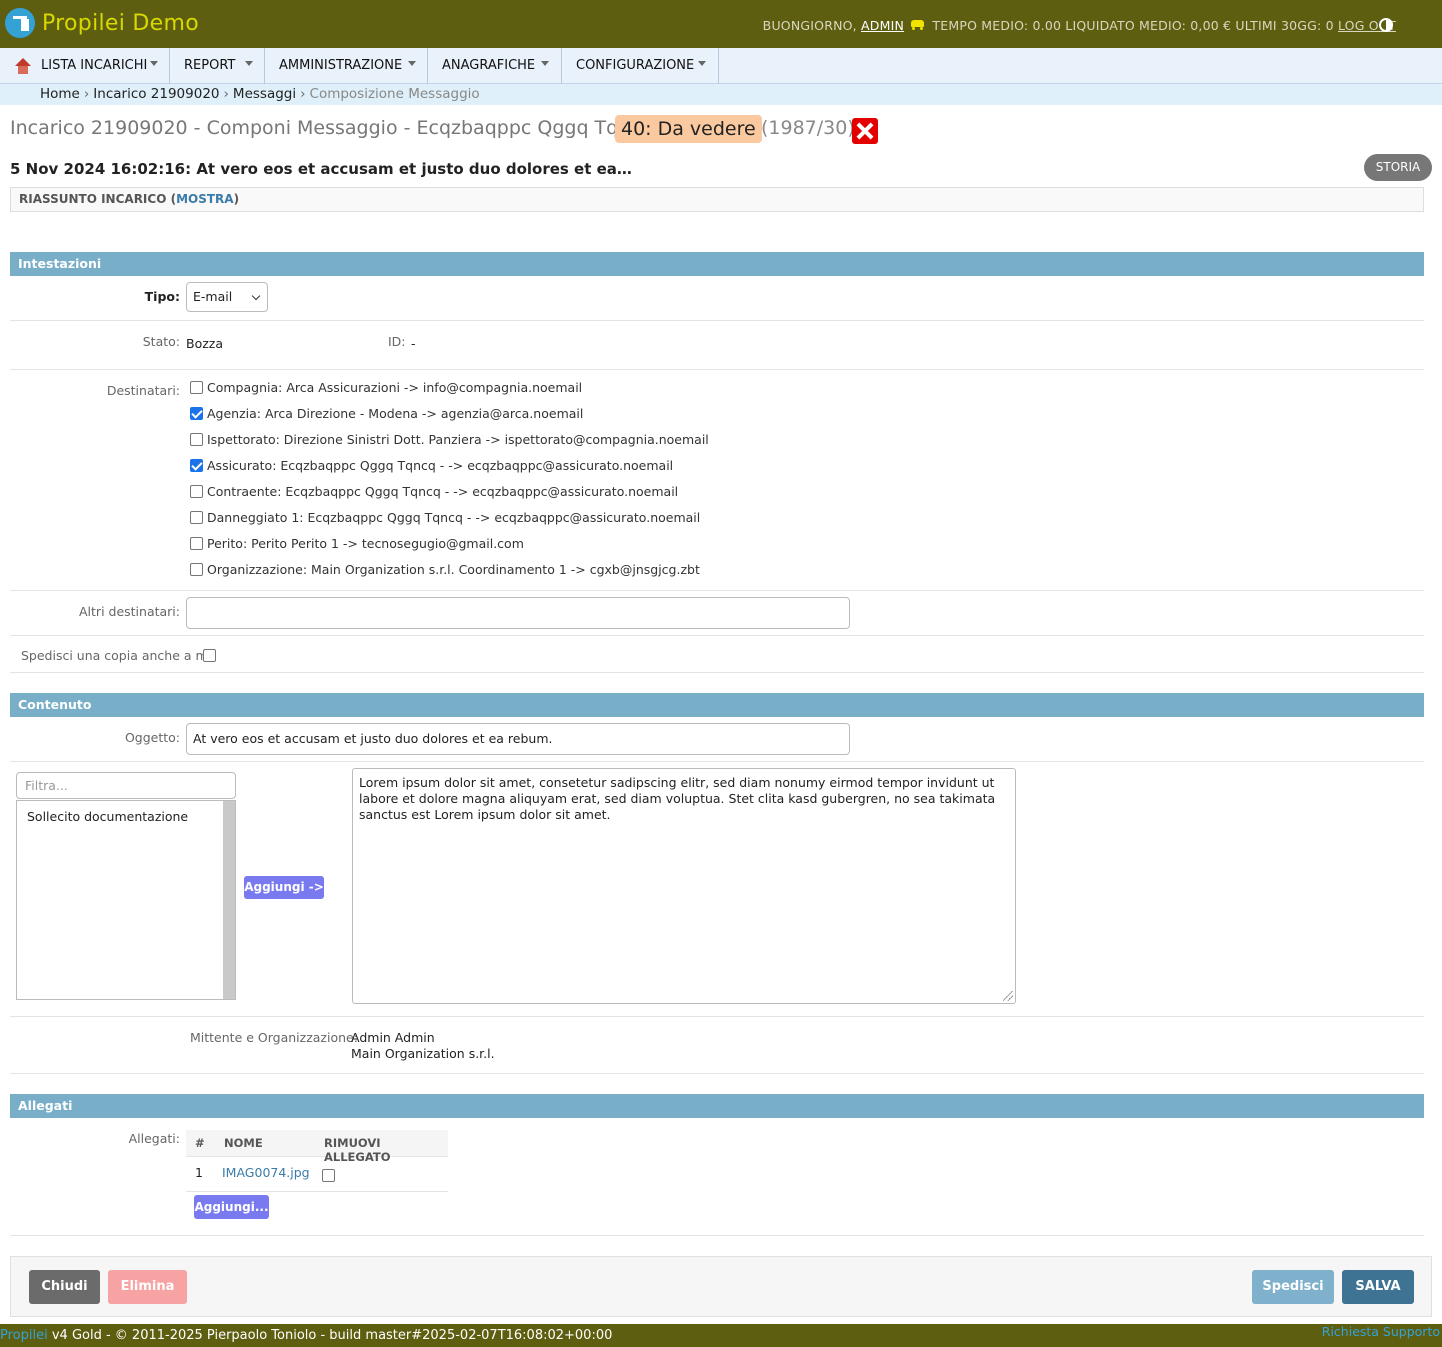 Image resolution: width=1442 pixels, height=1347 pixels. I want to click on salva-button: SALVA, so click(1378, 1287).